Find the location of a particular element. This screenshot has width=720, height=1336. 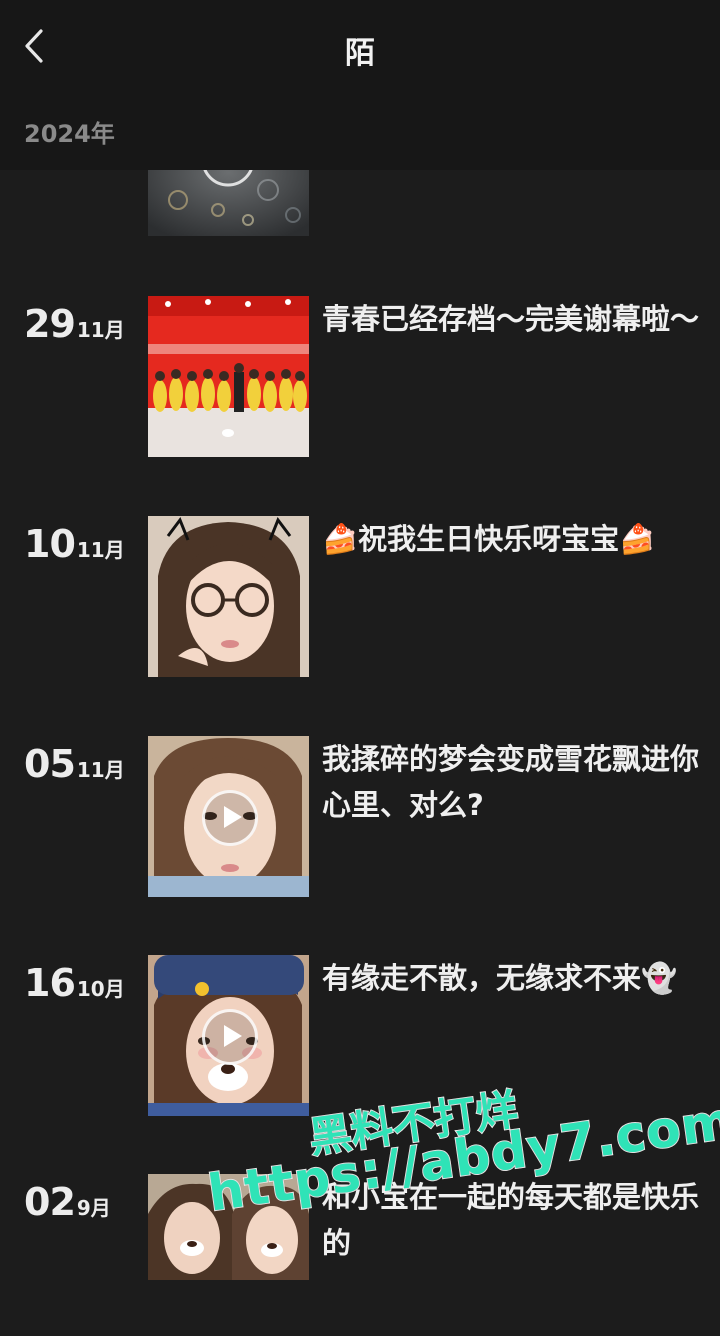

post-date: 29 11月 is located at coordinates (74, 324).